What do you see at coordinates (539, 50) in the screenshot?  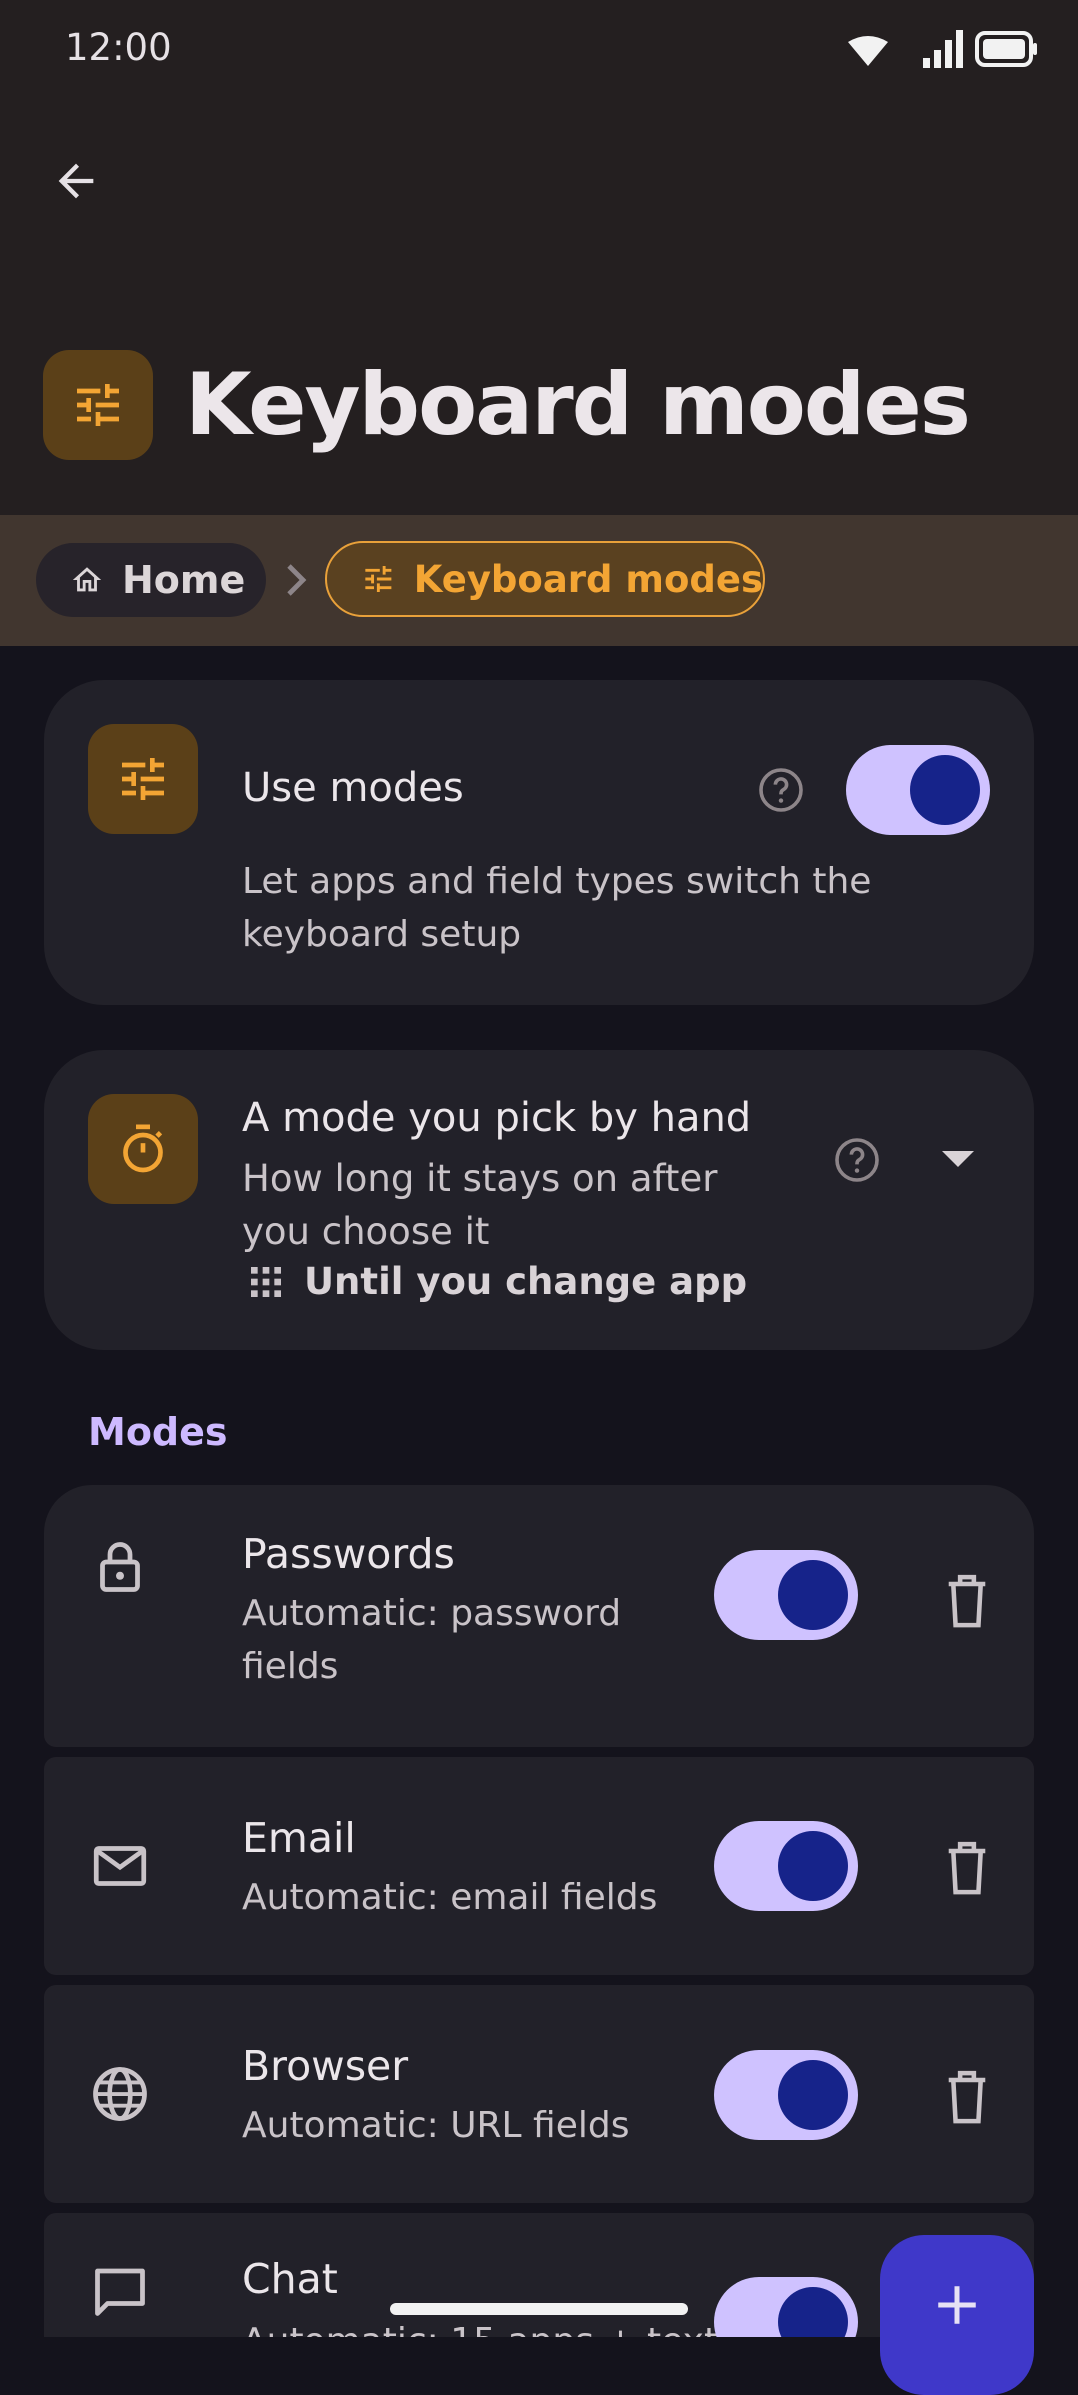 I see `status-bar: 12:00` at bounding box center [539, 50].